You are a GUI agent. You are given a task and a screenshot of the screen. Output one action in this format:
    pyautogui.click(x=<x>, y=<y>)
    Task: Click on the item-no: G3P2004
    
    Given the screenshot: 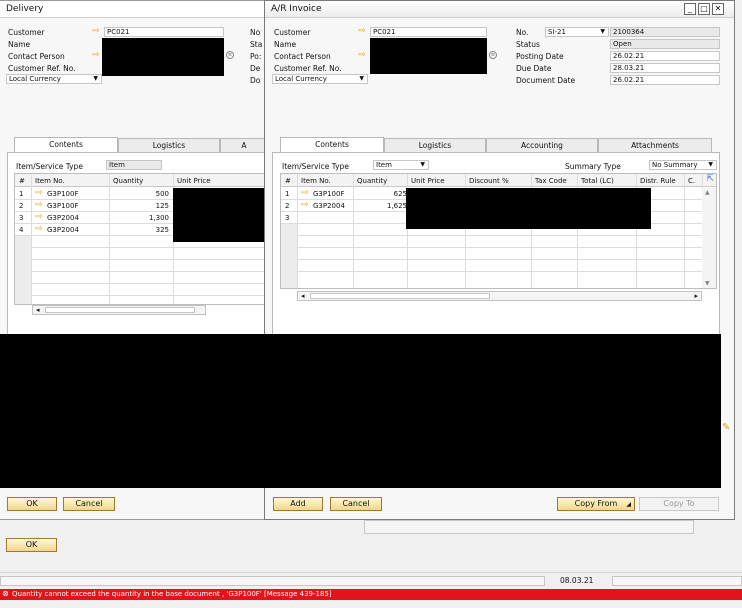 What is the action you would take?
    pyautogui.click(x=63, y=230)
    